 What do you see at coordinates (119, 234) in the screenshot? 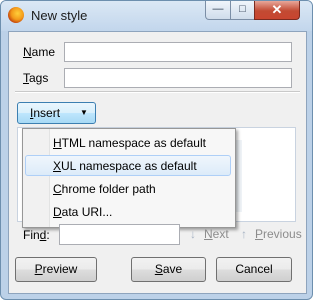
I see `find-input` at bounding box center [119, 234].